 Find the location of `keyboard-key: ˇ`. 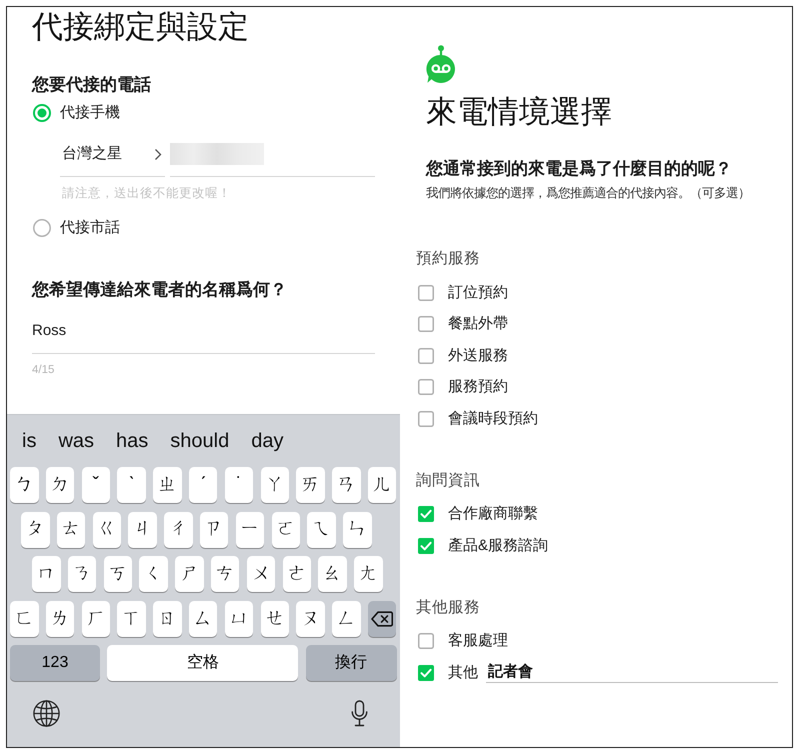

keyboard-key: ˇ is located at coordinates (96, 485).